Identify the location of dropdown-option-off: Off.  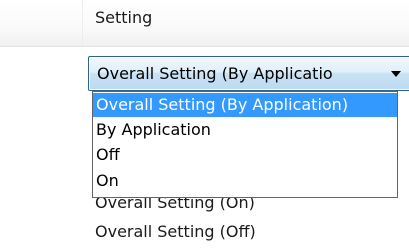
(245, 155).